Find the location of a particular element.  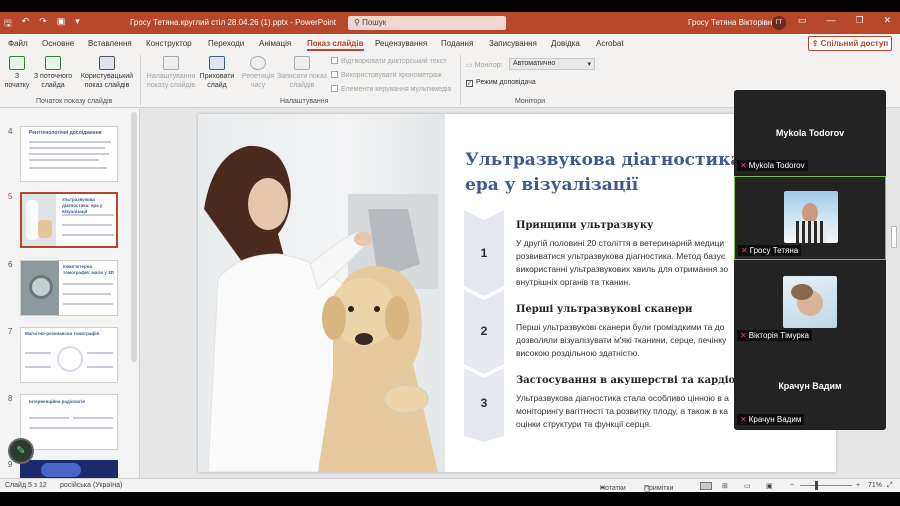

ribbon-display-icon: ▭ is located at coordinates (802, 20).